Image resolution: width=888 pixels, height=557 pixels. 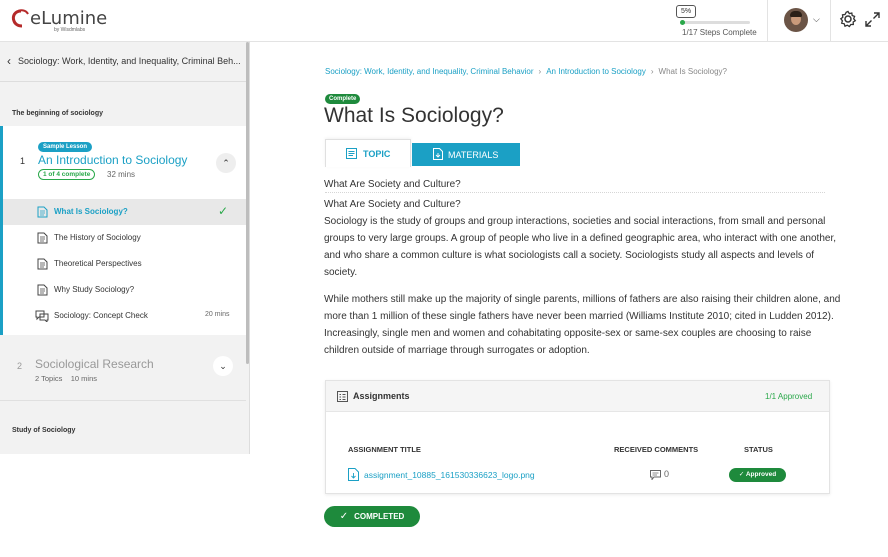 I want to click on content-subheading: What Are Society and Culture?, so click(x=392, y=204).